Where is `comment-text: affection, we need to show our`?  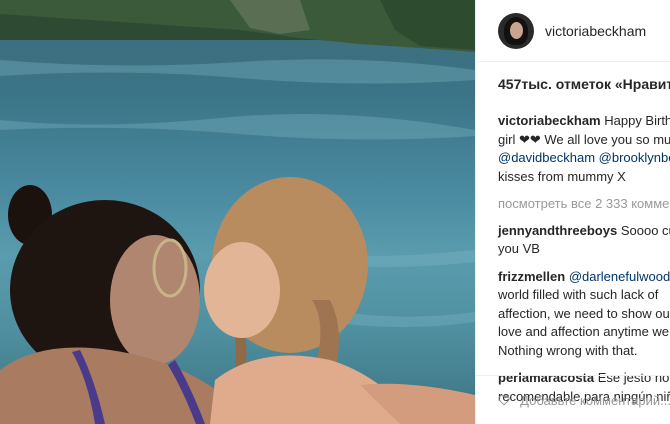
comment-text: affection, we need to show our is located at coordinates (584, 313).